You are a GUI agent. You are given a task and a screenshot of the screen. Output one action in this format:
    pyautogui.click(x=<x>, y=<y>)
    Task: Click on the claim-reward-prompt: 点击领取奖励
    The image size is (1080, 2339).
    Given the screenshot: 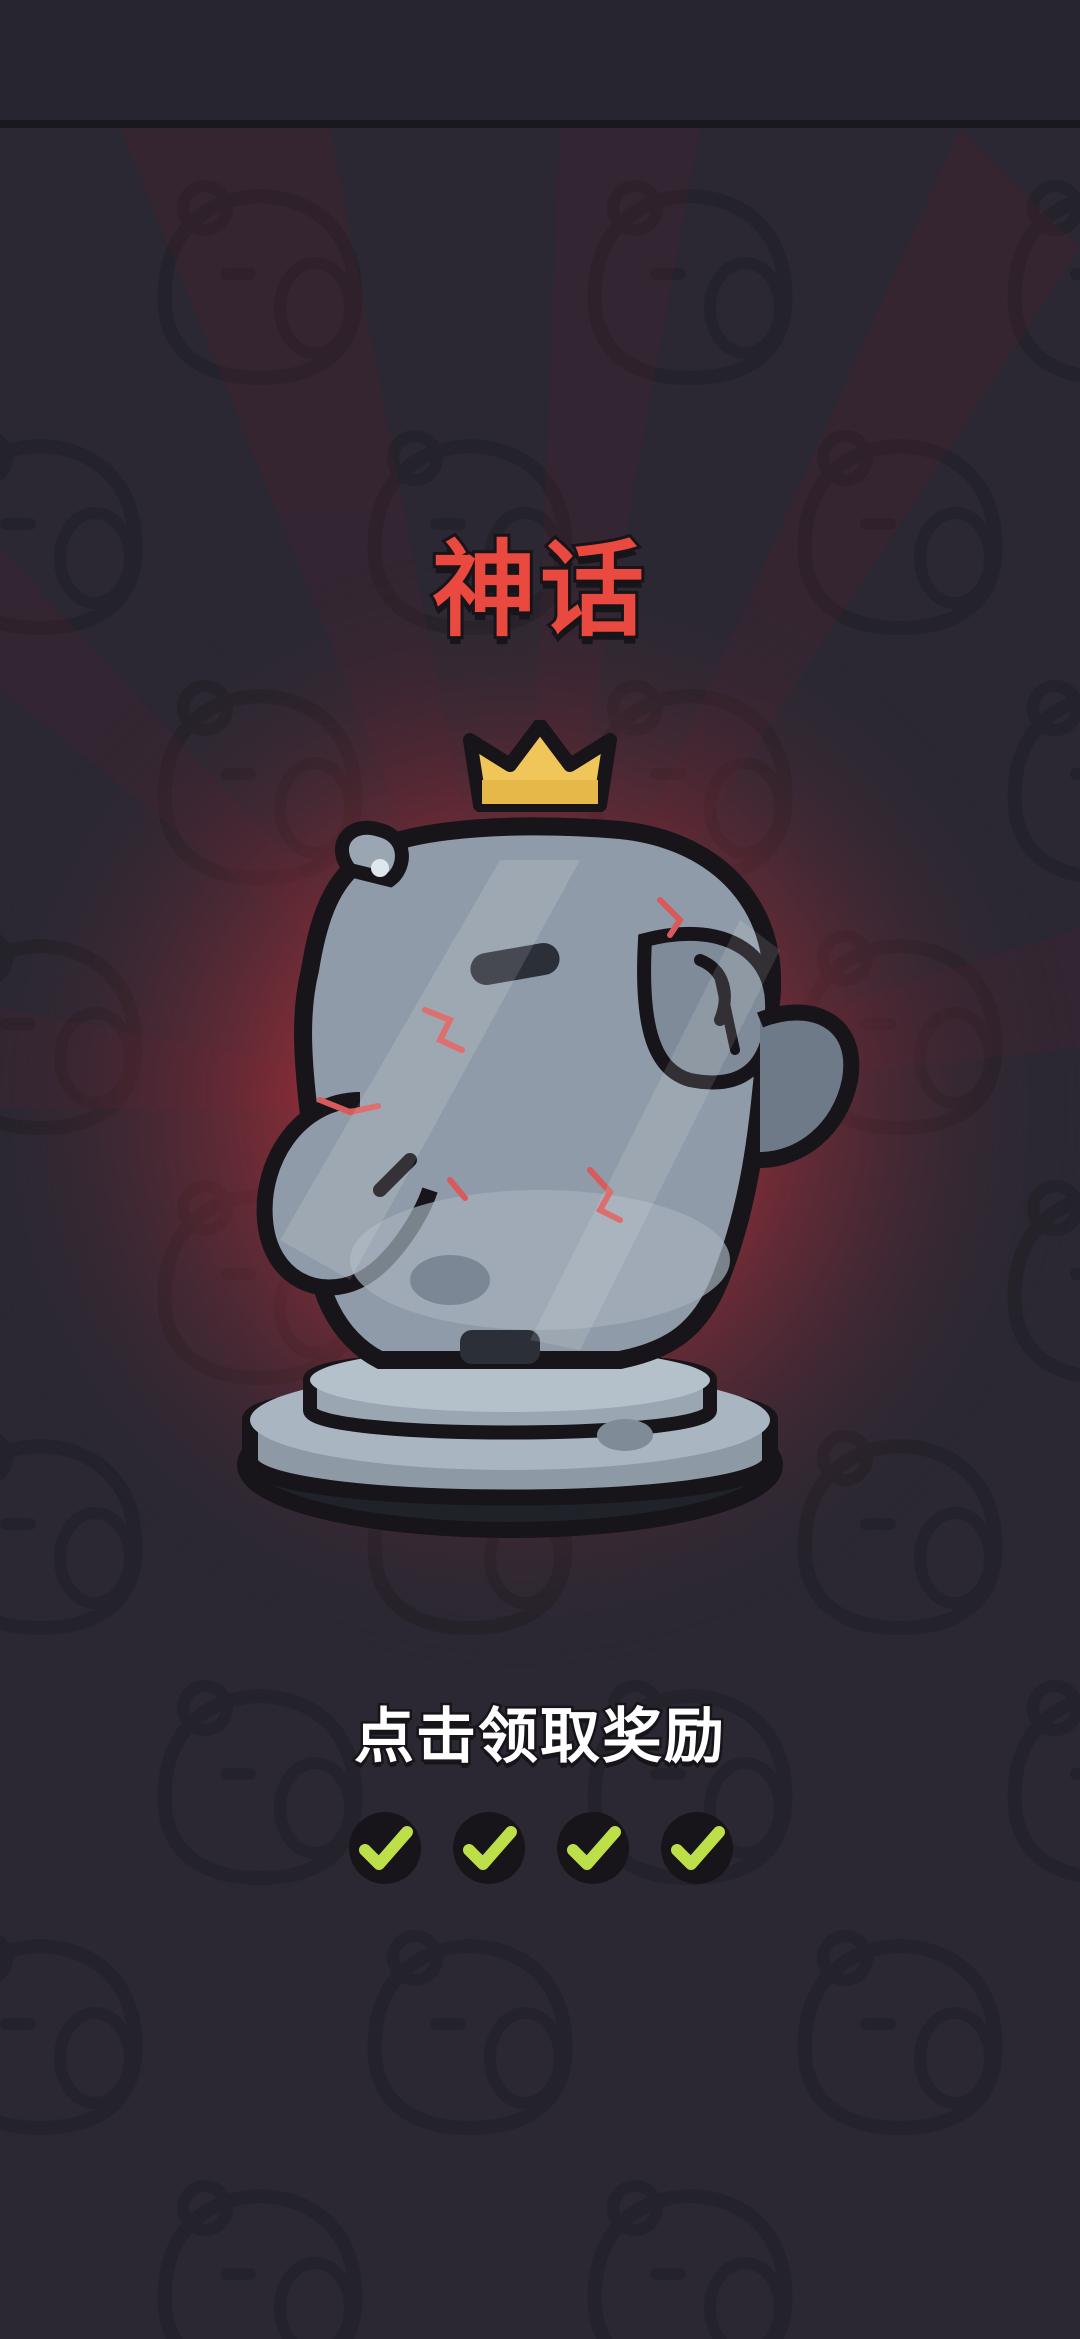 What is the action you would take?
    pyautogui.click(x=540, y=1731)
    